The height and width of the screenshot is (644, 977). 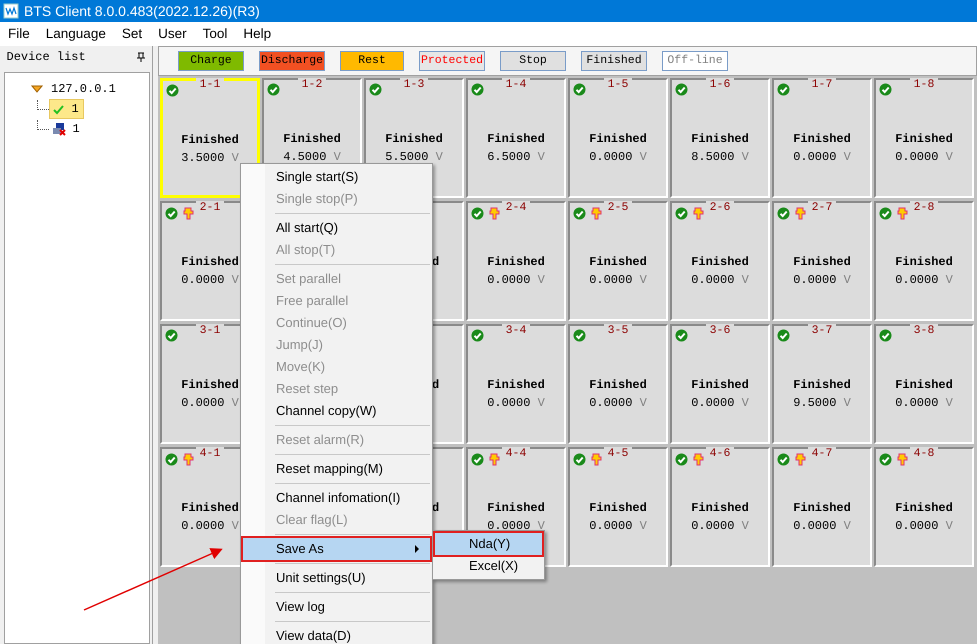 I want to click on menu-item: Help, so click(x=257, y=34).